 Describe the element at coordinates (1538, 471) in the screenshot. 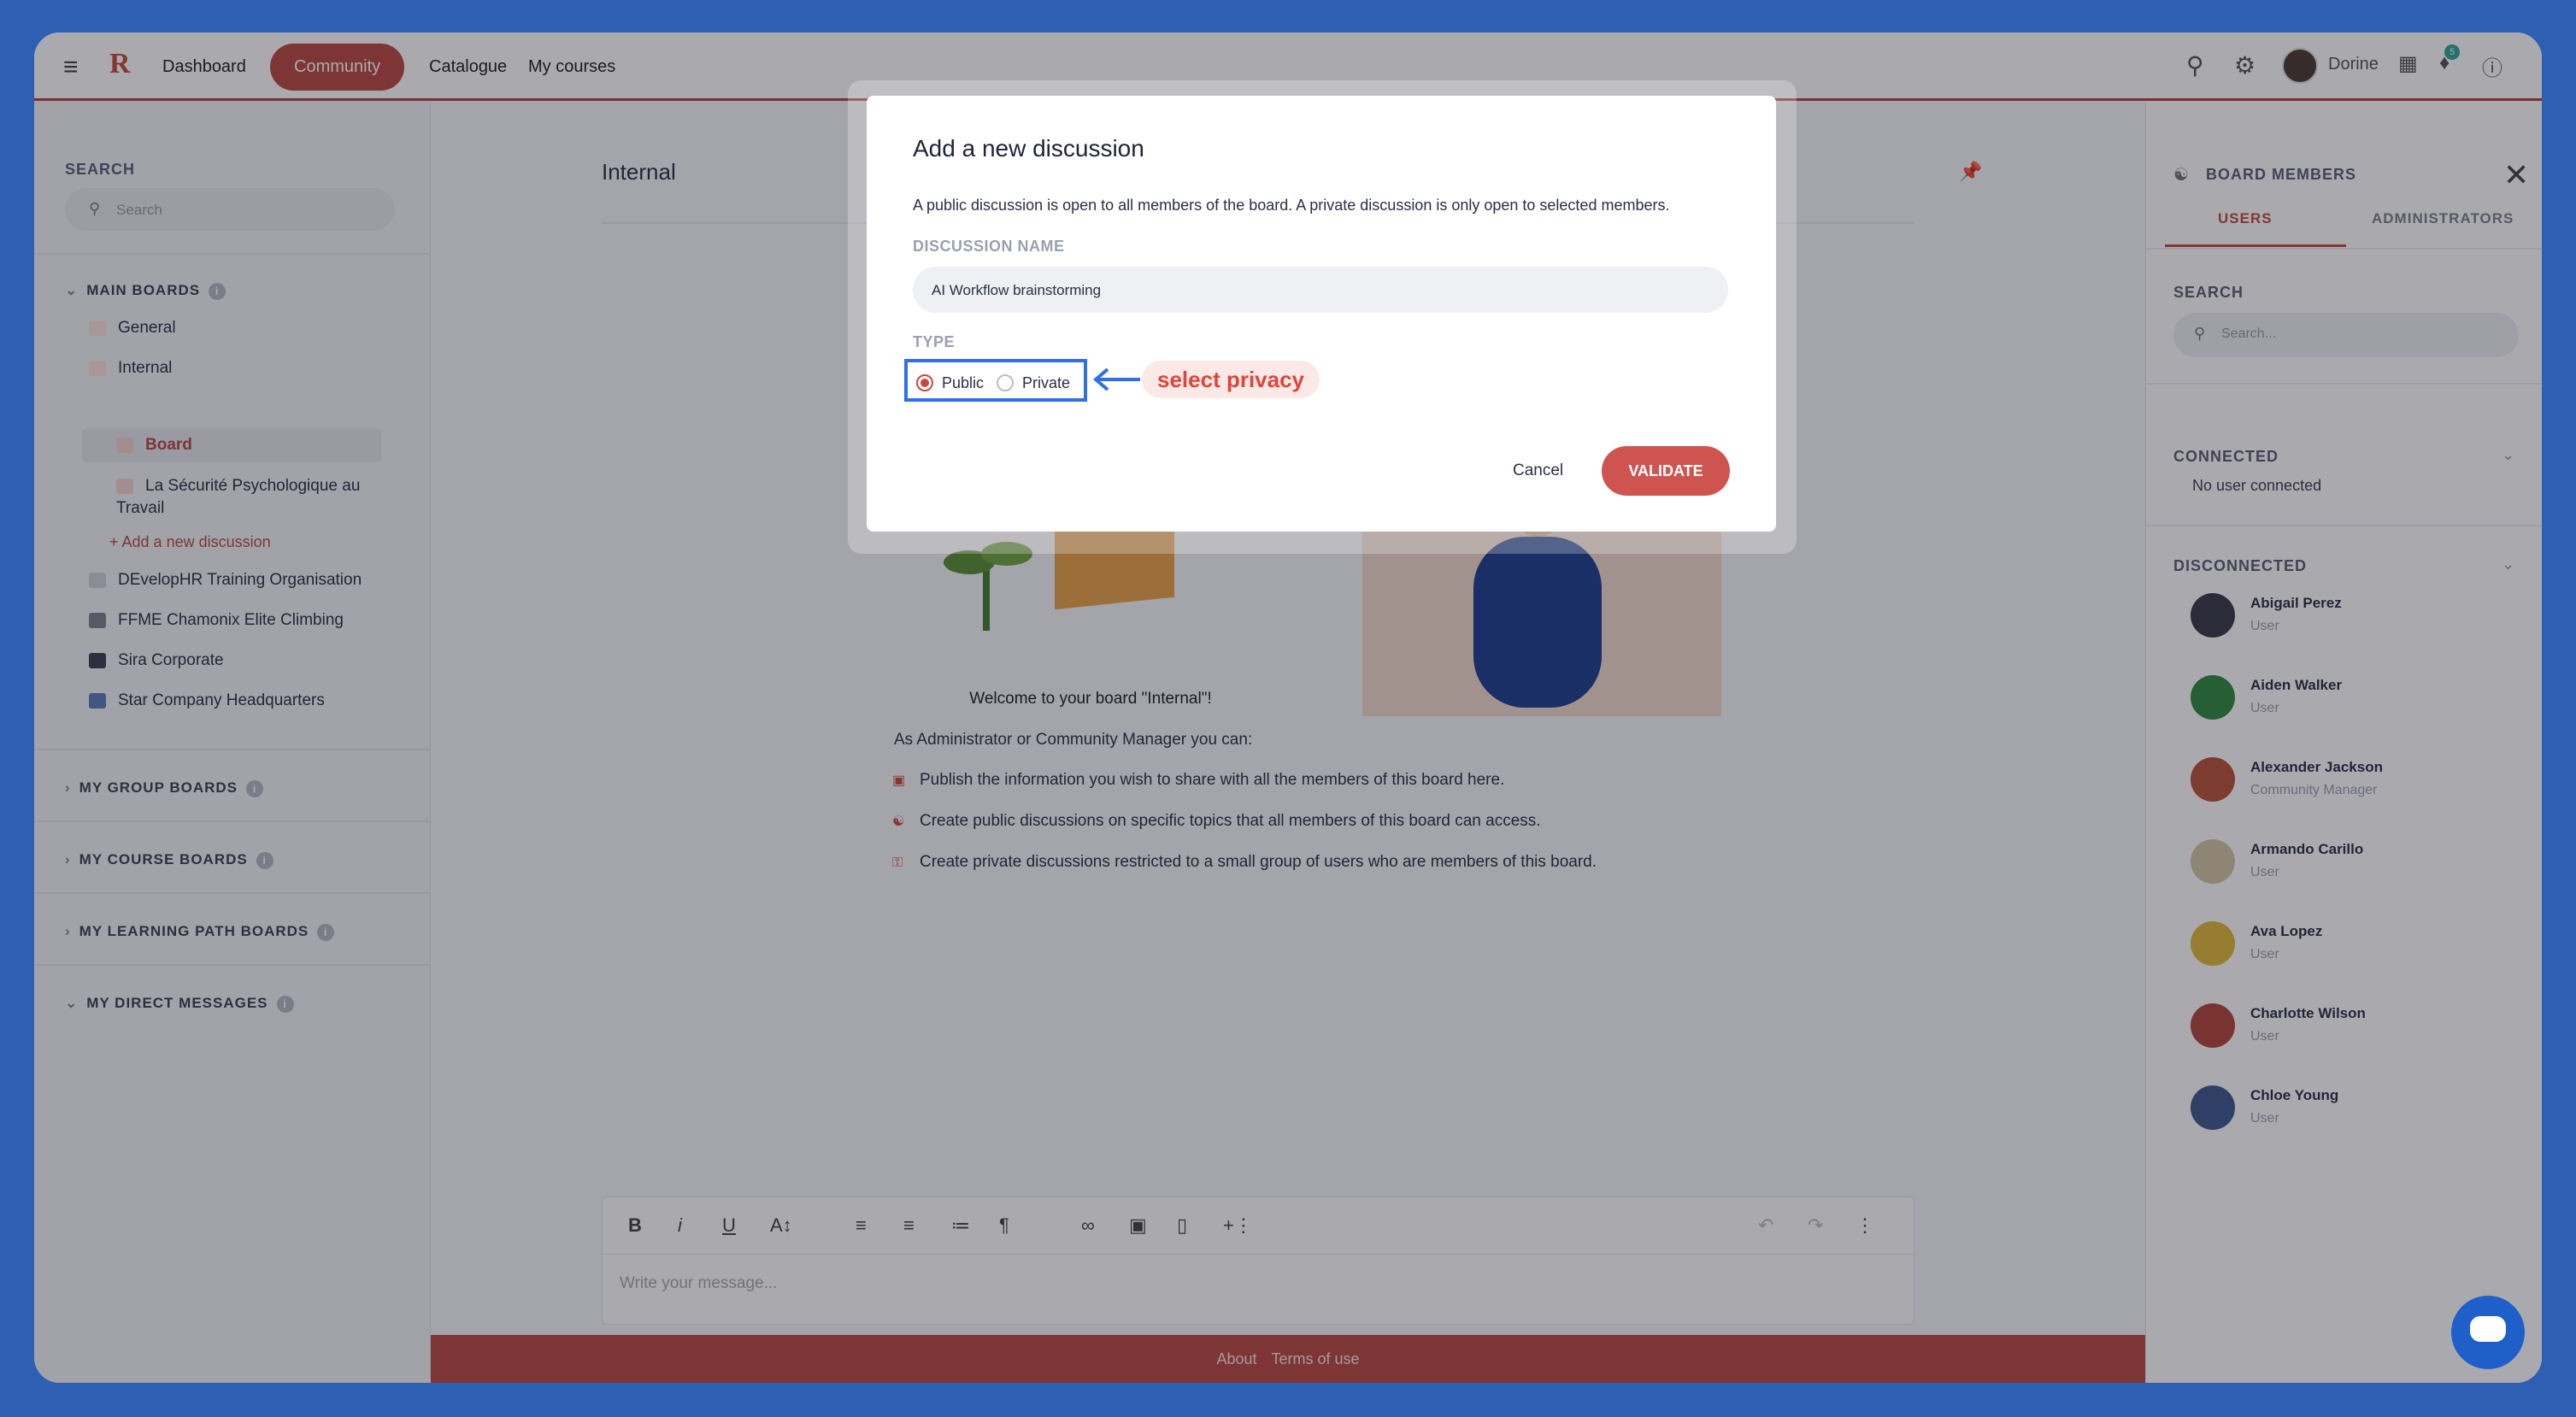

I see `cancel-button: Cancel` at that location.